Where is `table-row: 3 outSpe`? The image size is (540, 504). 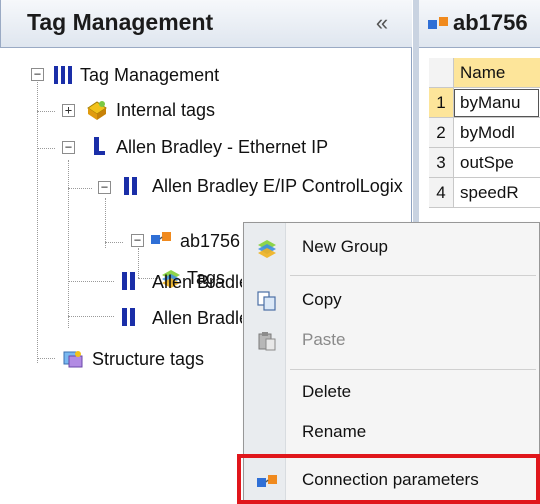
table-row: 3 outSpe is located at coordinates (479, 163).